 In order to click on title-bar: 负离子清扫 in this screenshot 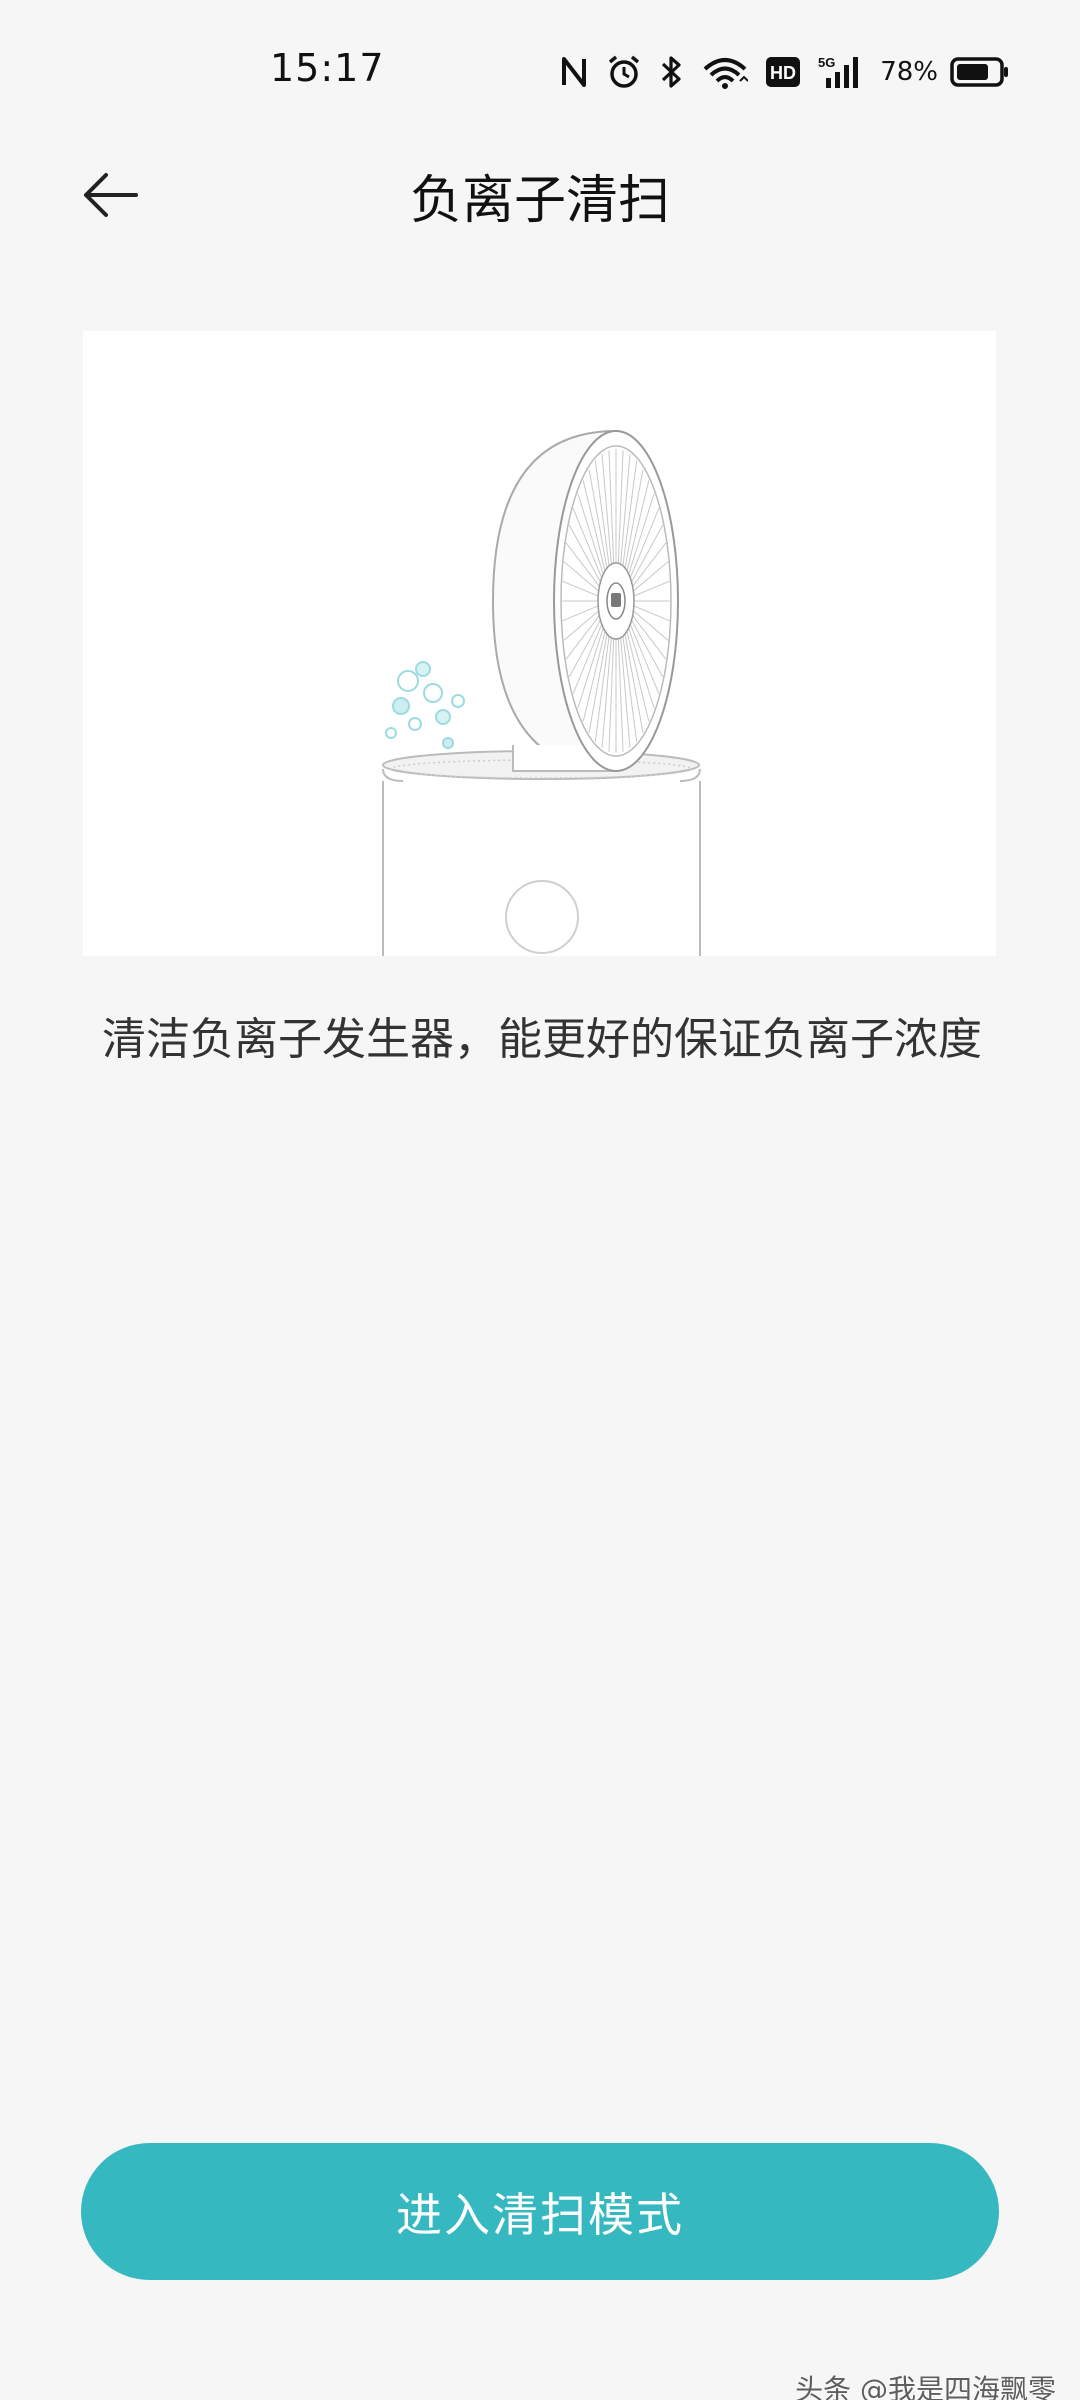, I will do `click(540, 195)`.